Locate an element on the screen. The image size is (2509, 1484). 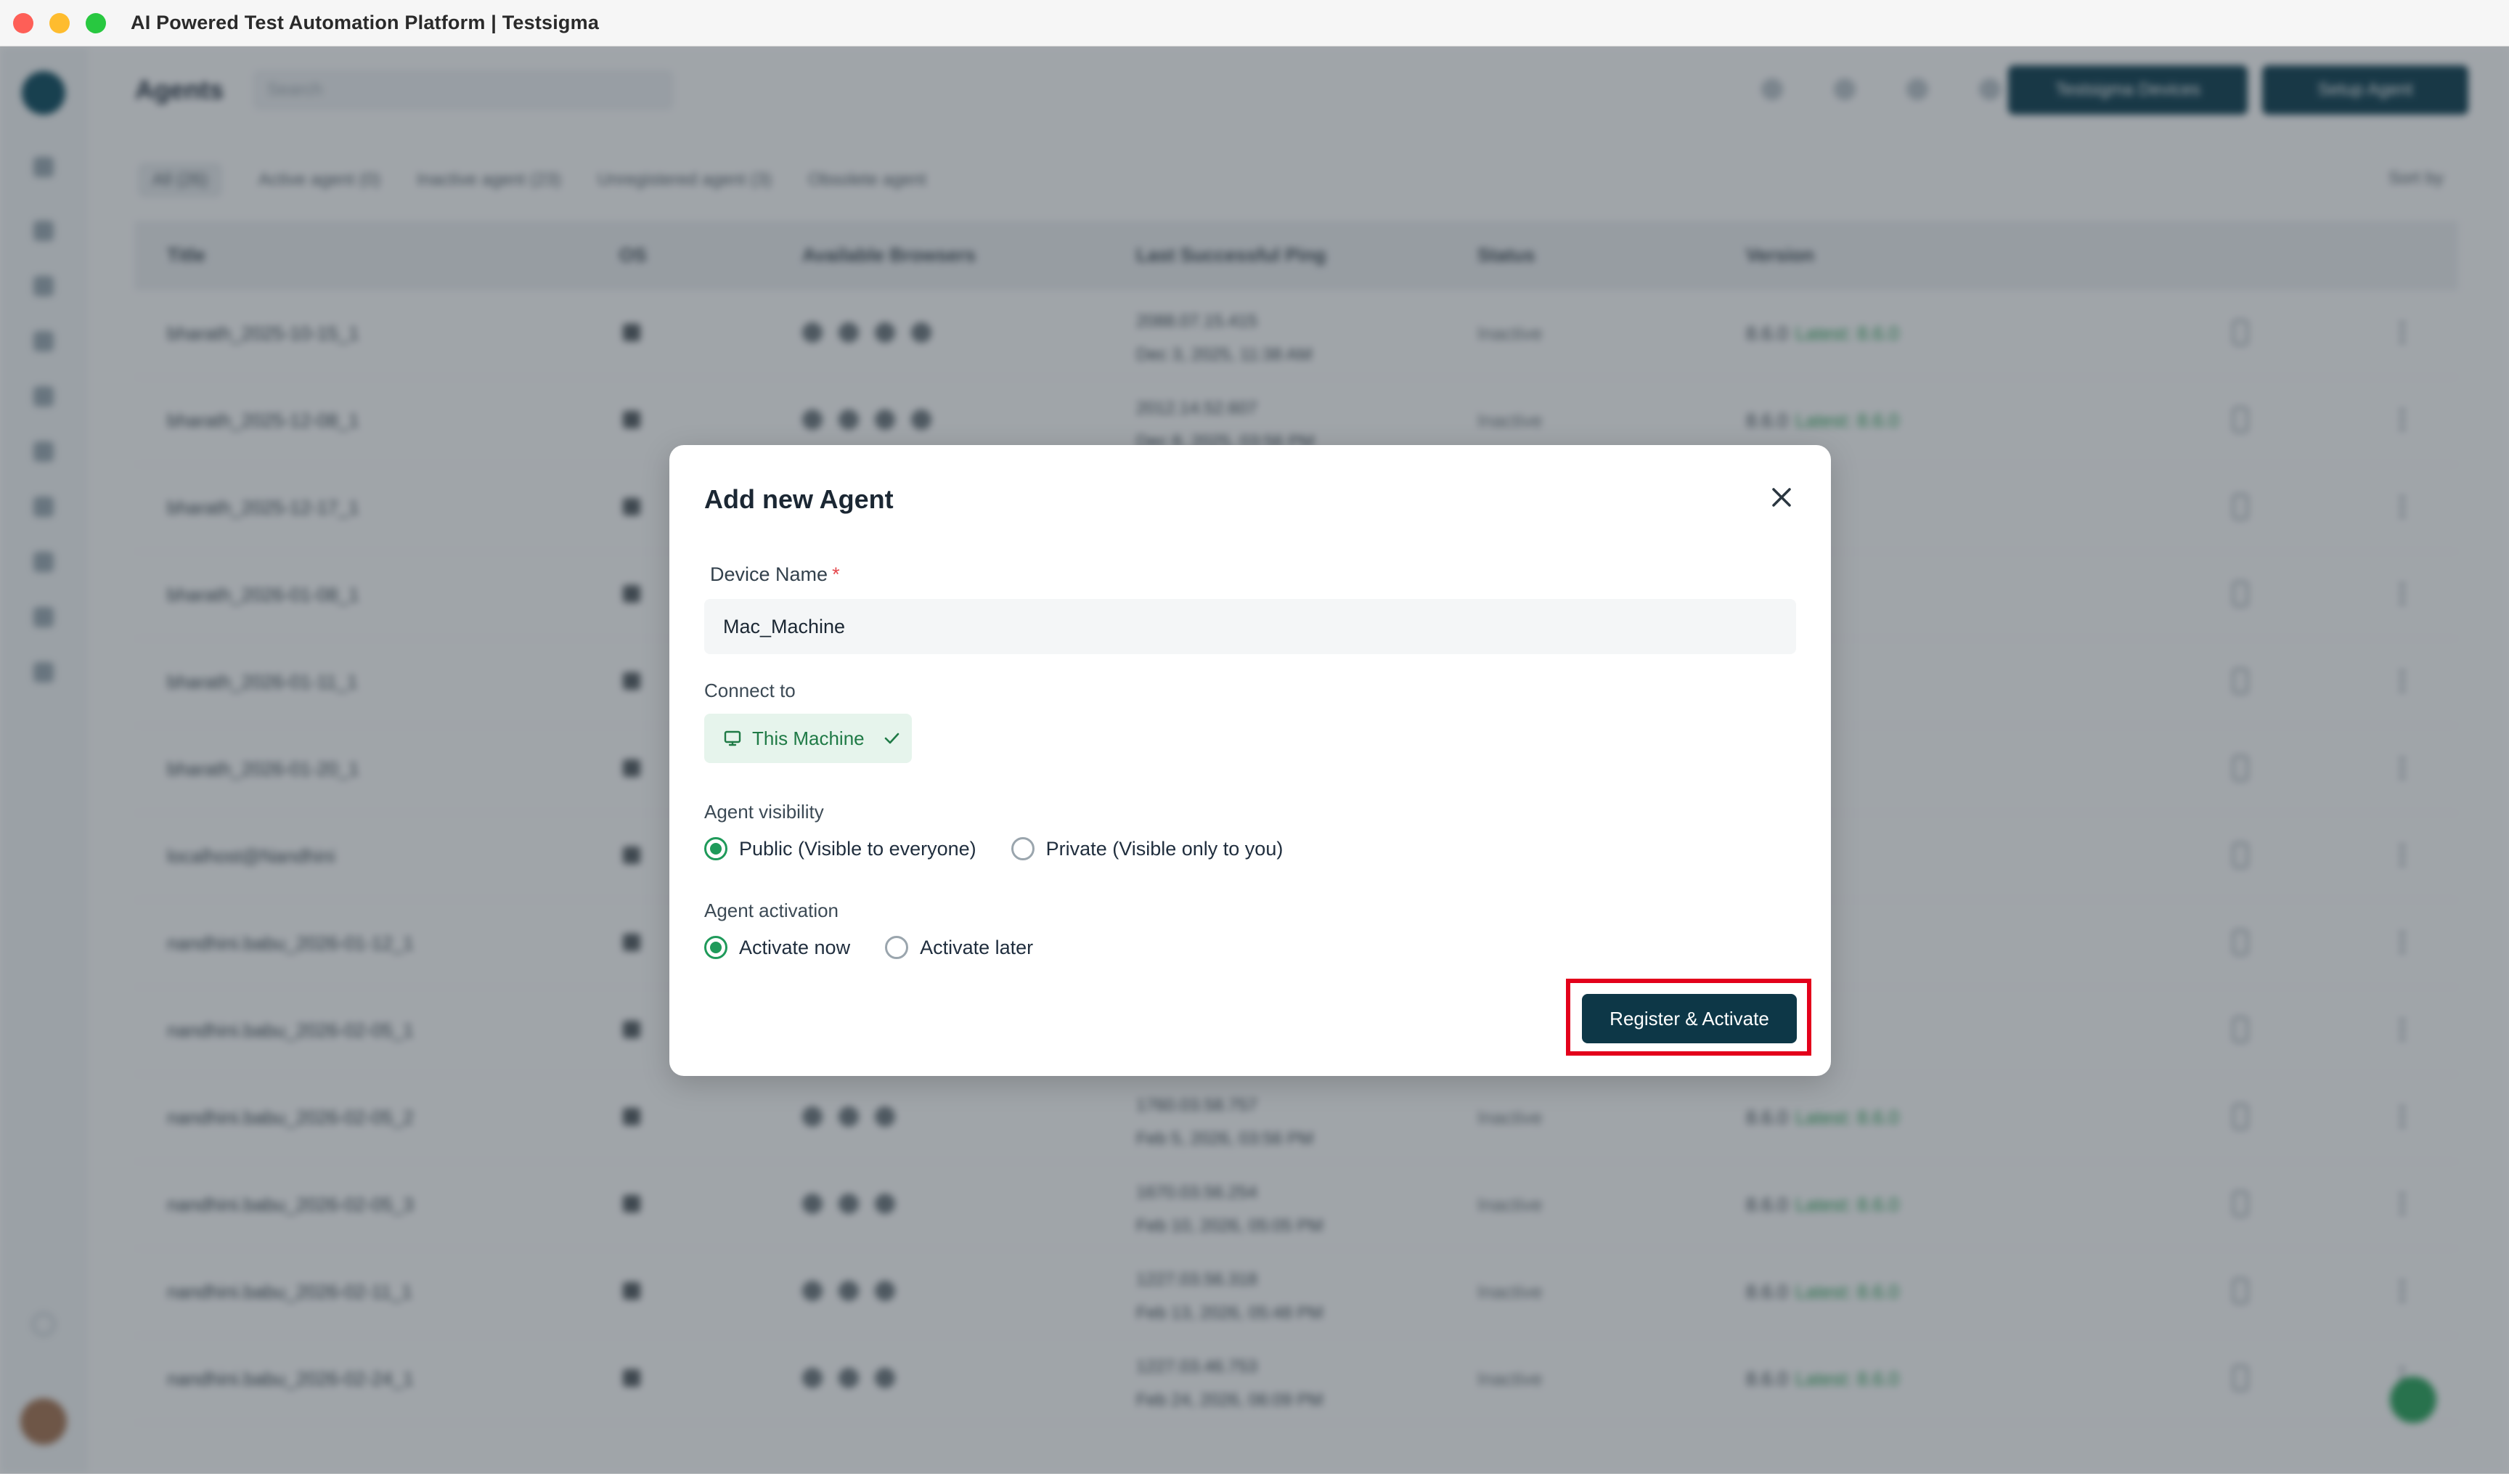
minimize-window-button is located at coordinates (59, 22).